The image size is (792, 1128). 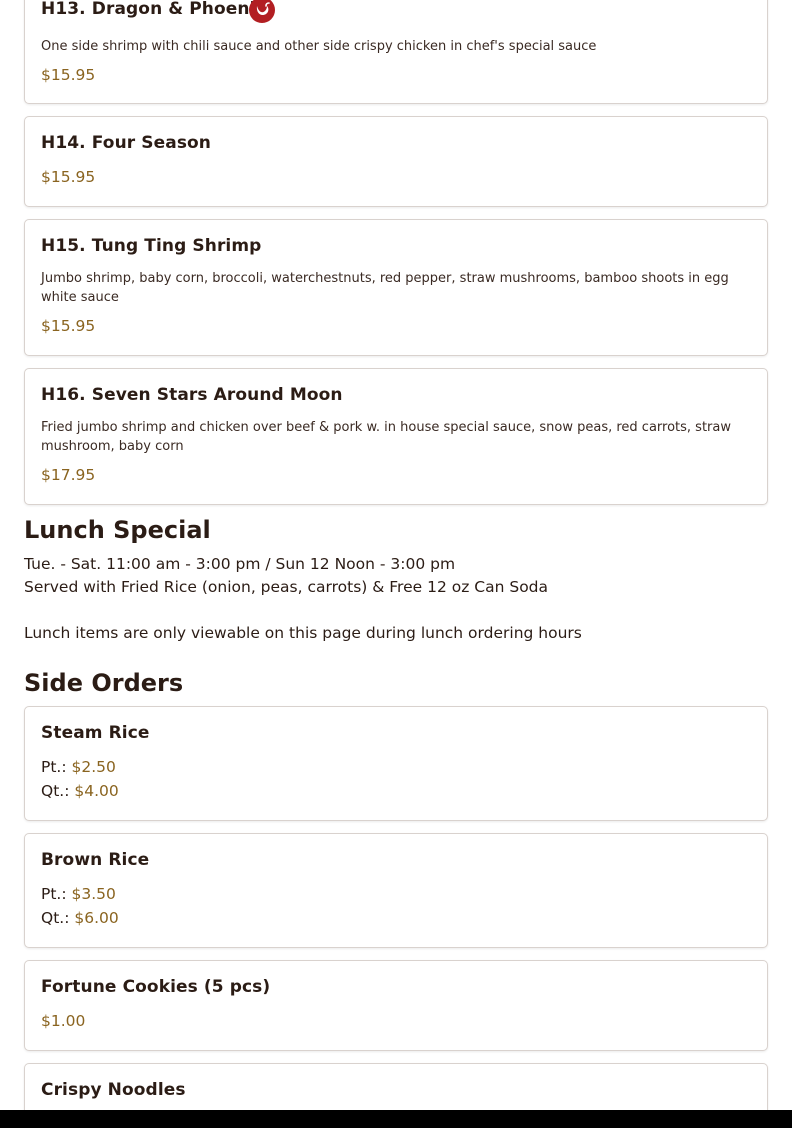 What do you see at coordinates (126, 143) in the screenshot?
I see `menu-item-name: H14. Four Season` at bounding box center [126, 143].